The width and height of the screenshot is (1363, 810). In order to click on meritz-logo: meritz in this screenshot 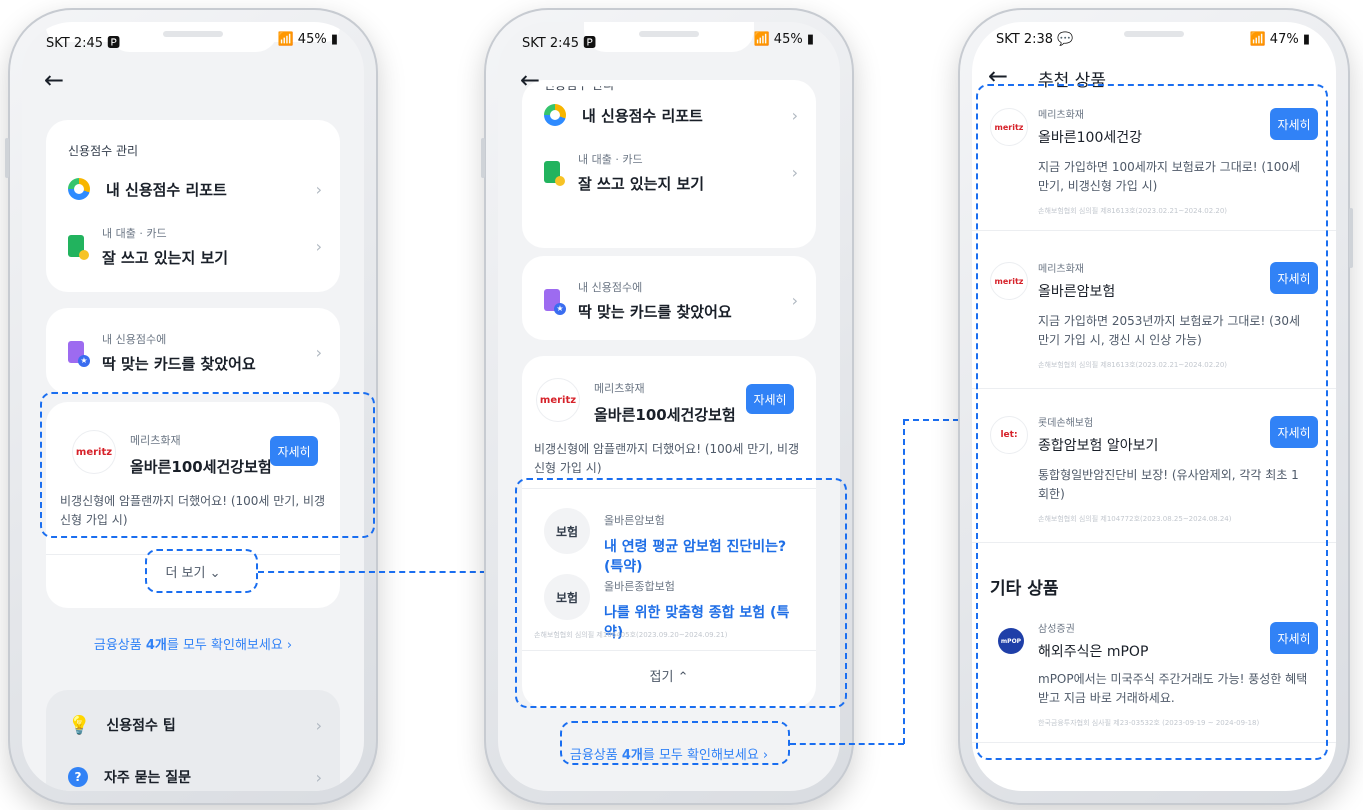, I will do `click(558, 400)`.